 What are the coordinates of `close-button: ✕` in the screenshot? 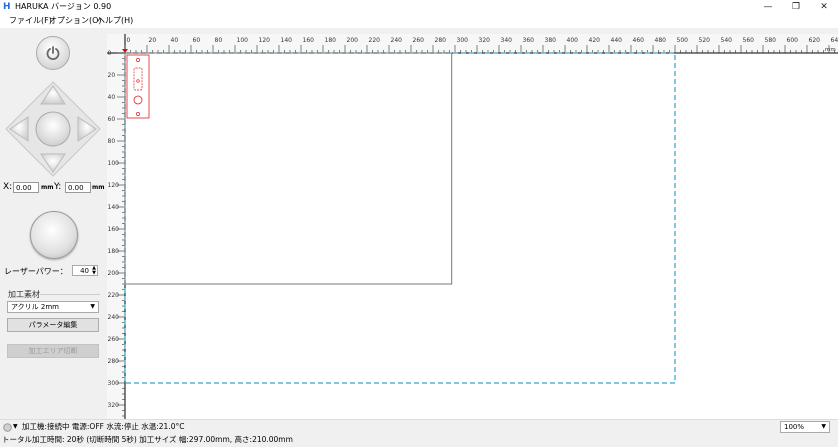 It's located at (824, 7).